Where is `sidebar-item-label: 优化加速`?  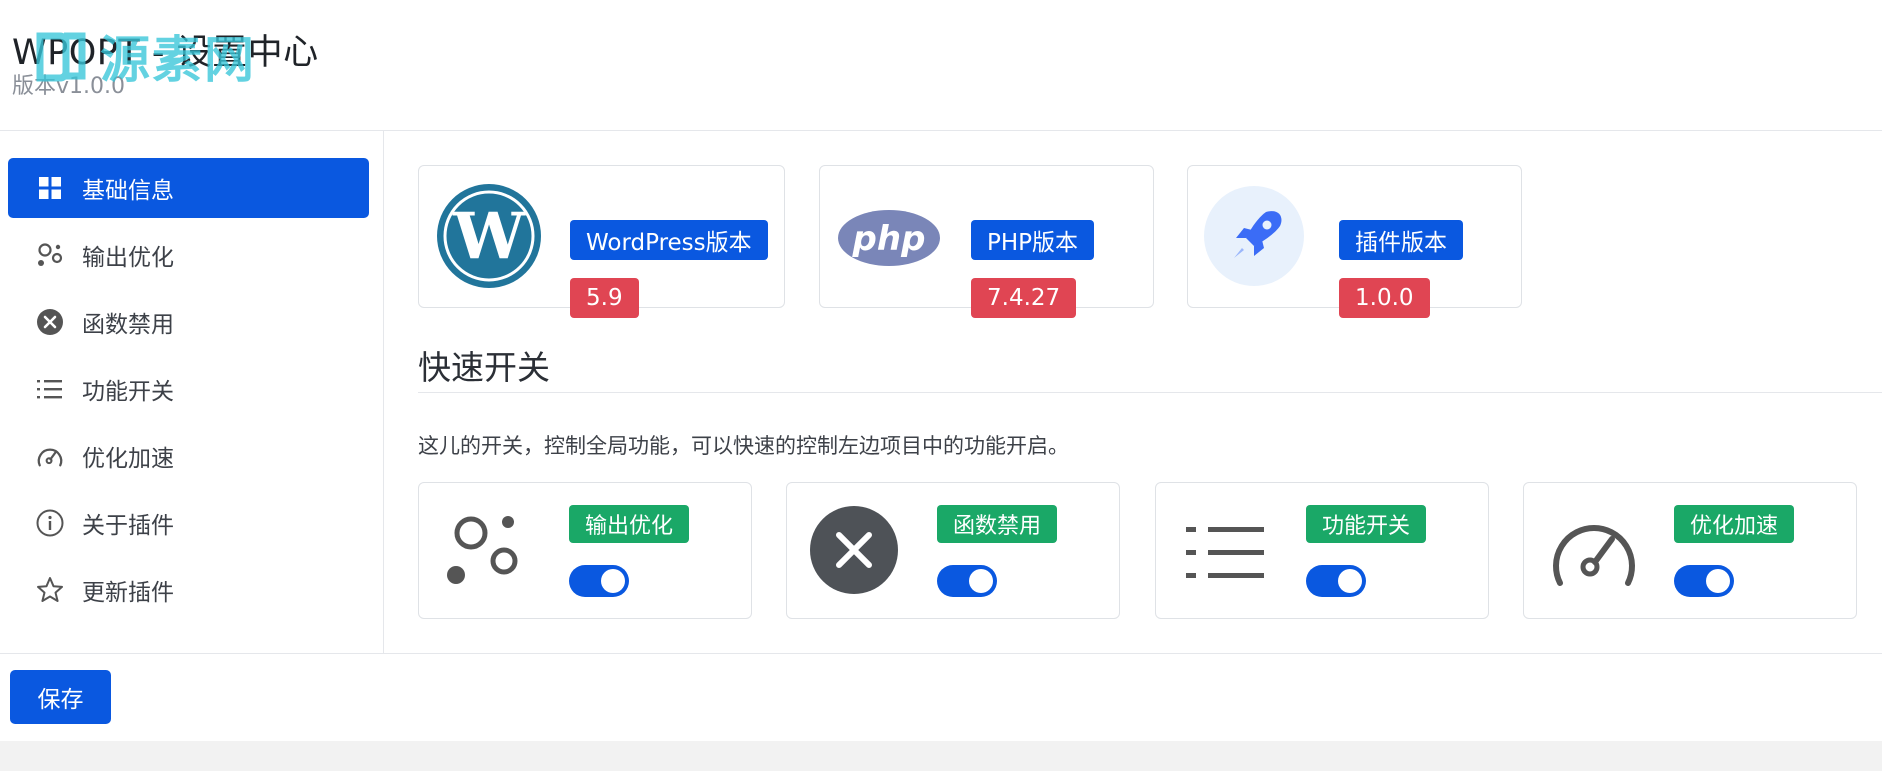
sidebar-item-label: 优化加速 is located at coordinates (128, 459).